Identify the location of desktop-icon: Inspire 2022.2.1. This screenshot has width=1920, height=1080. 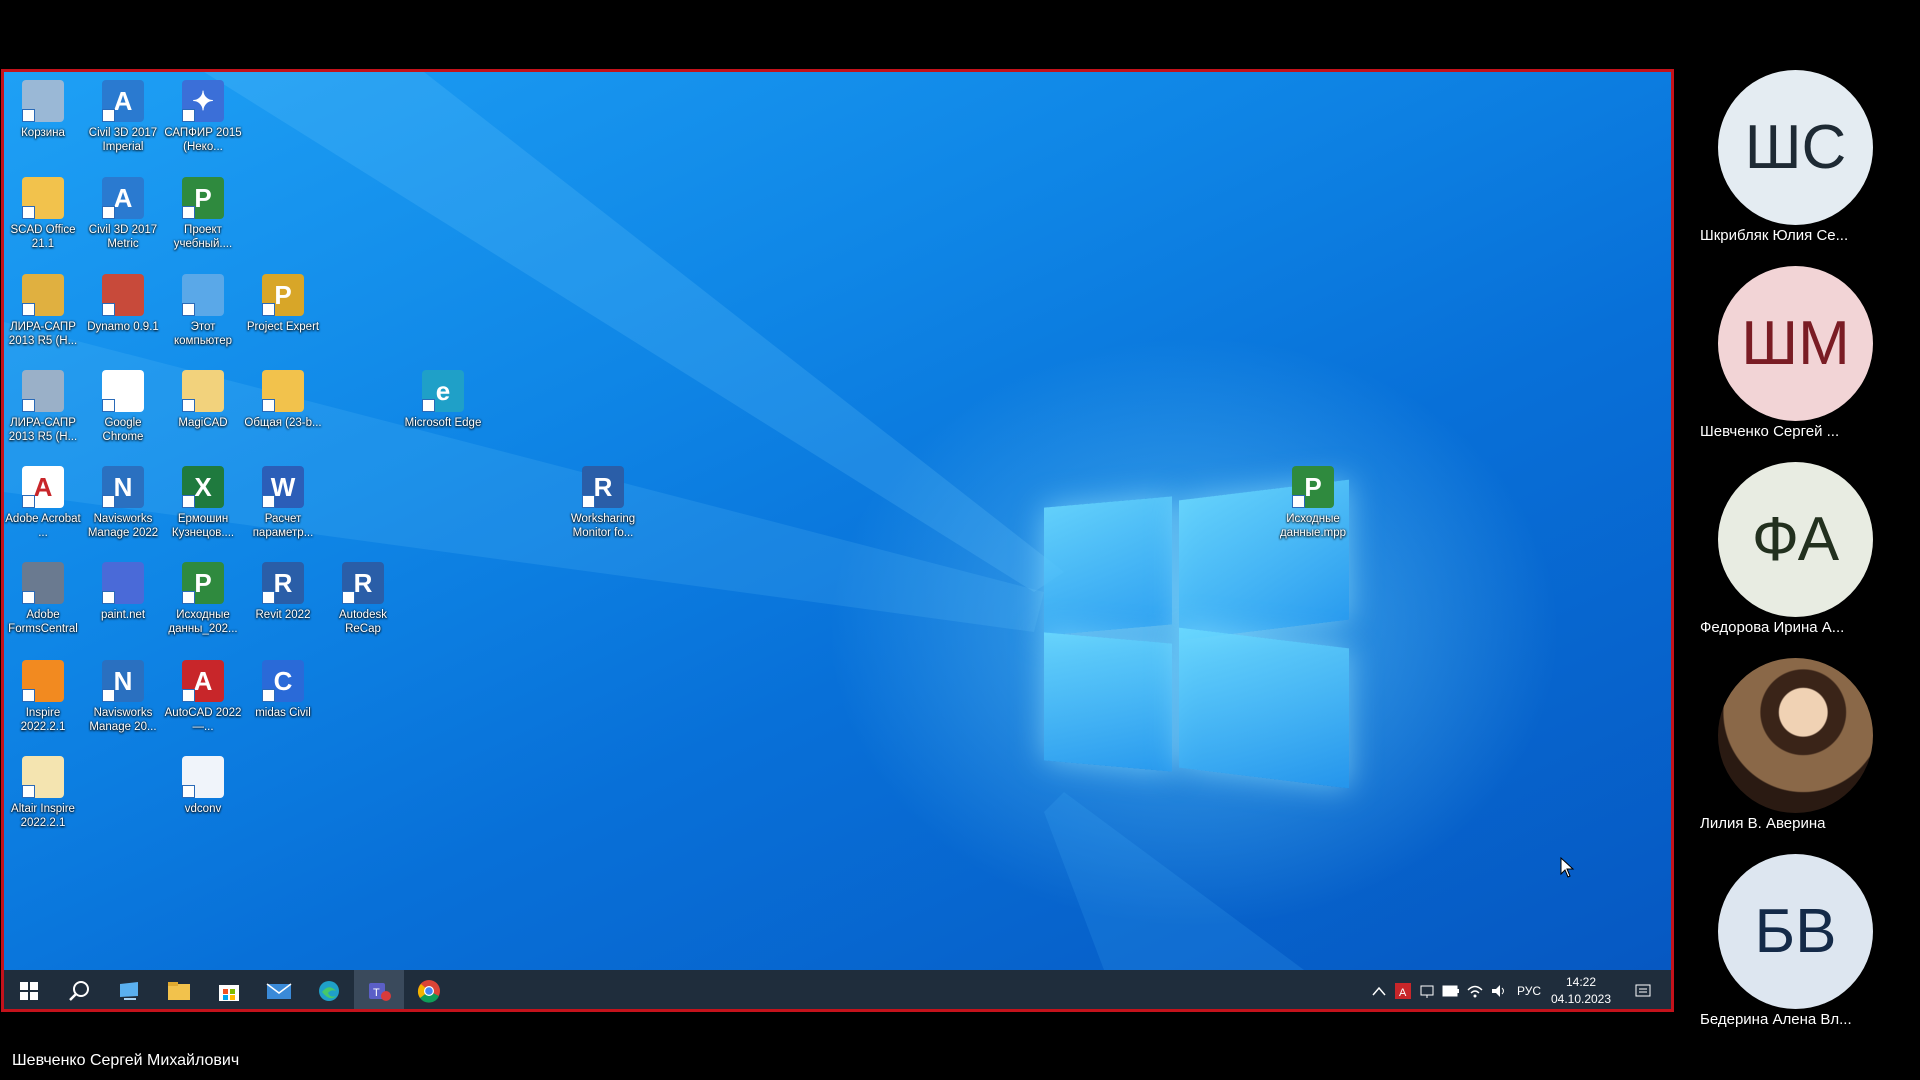
(43, 697).